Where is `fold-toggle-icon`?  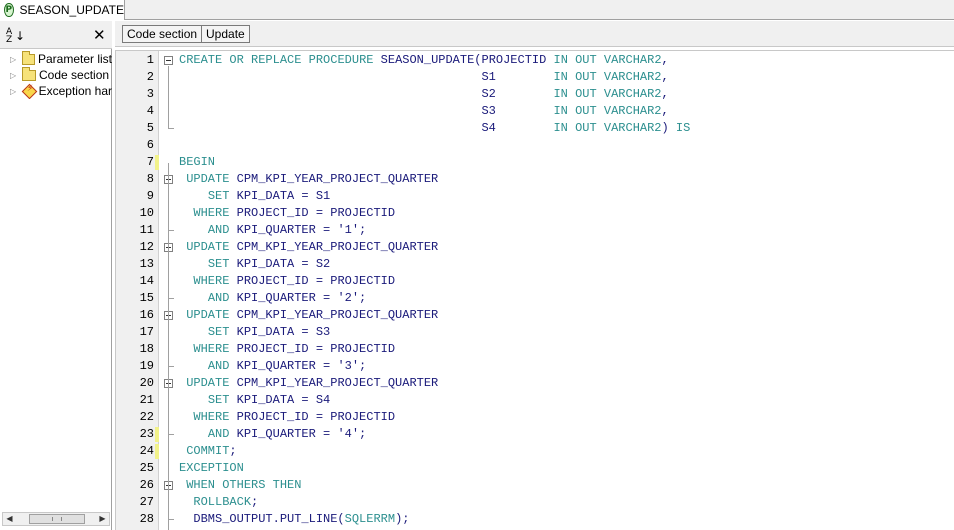
fold-toggle-icon is located at coordinates (168, 60).